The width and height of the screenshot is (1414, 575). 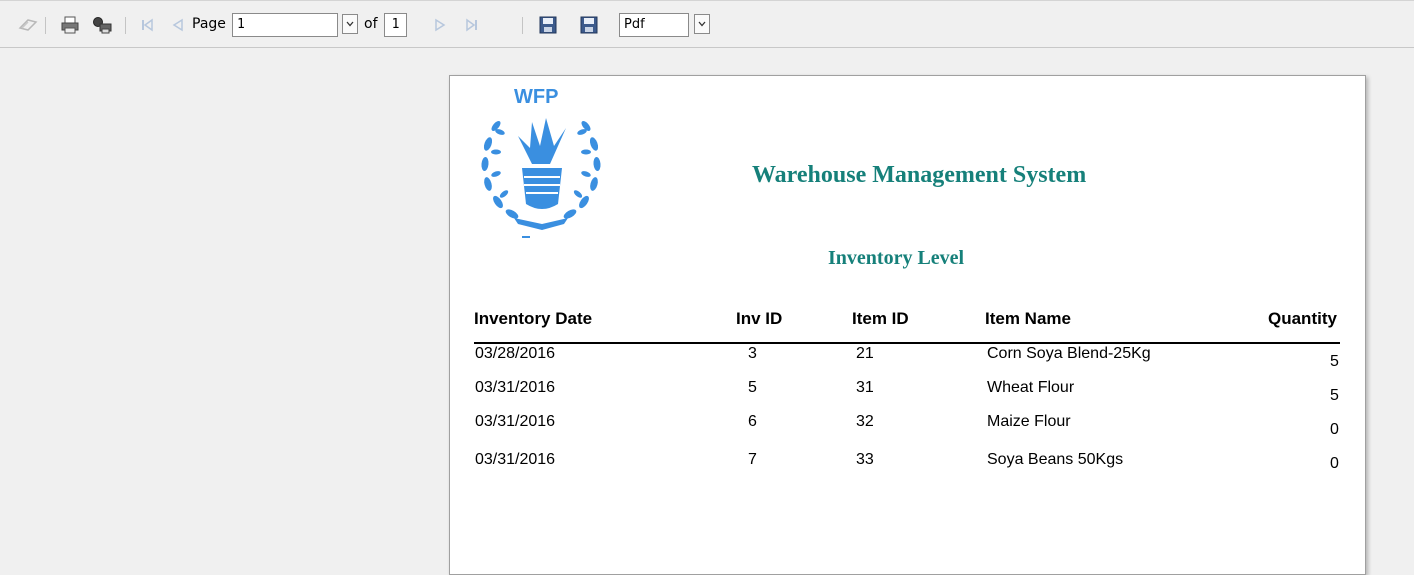 I want to click on next-page-icon, so click(x=440, y=25).